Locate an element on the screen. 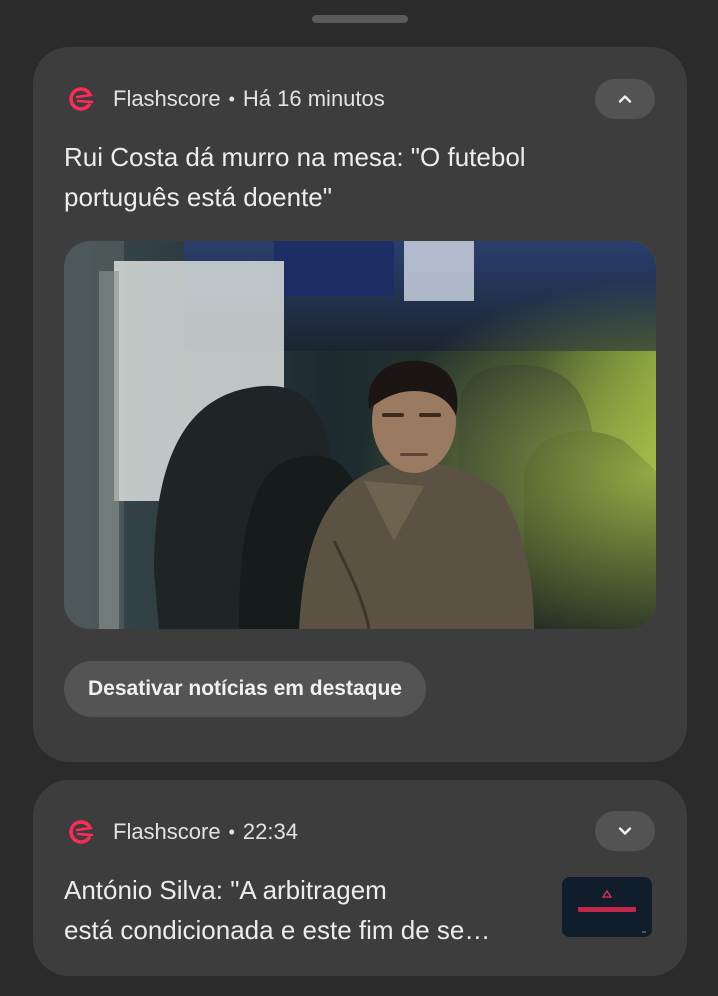 The height and width of the screenshot is (996, 718). headline-line: português está doente" is located at coordinates (198, 197).